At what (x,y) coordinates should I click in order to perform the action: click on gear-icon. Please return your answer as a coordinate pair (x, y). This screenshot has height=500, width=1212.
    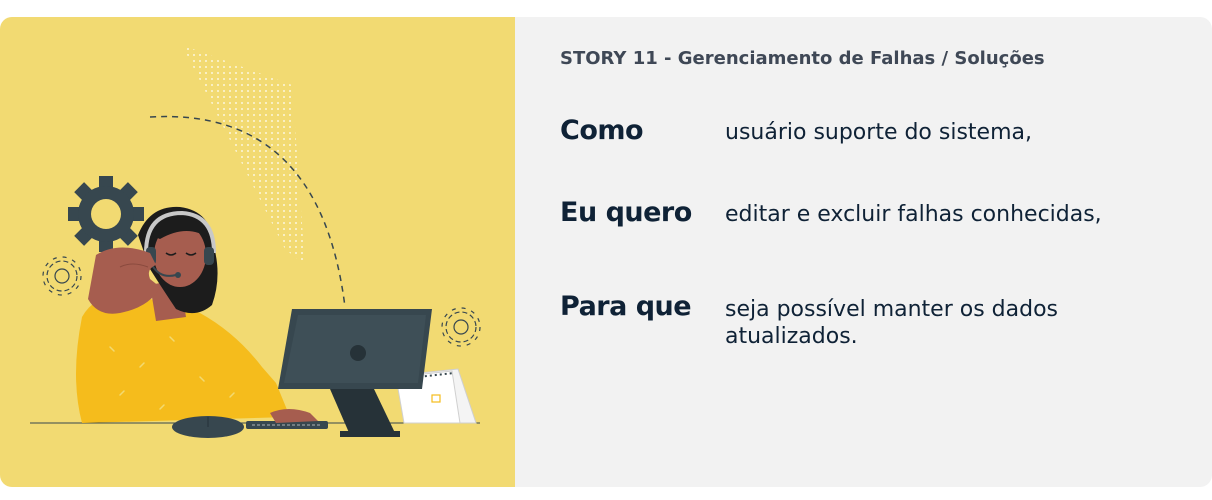
    Looking at the image, I should click on (106, 214).